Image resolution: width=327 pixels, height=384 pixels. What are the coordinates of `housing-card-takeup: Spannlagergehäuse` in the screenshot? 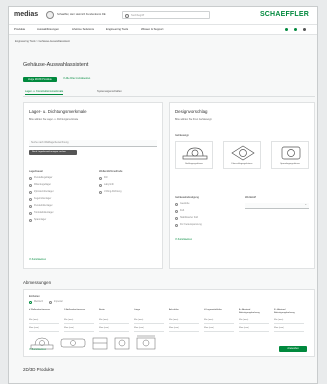 It's located at (290, 155).